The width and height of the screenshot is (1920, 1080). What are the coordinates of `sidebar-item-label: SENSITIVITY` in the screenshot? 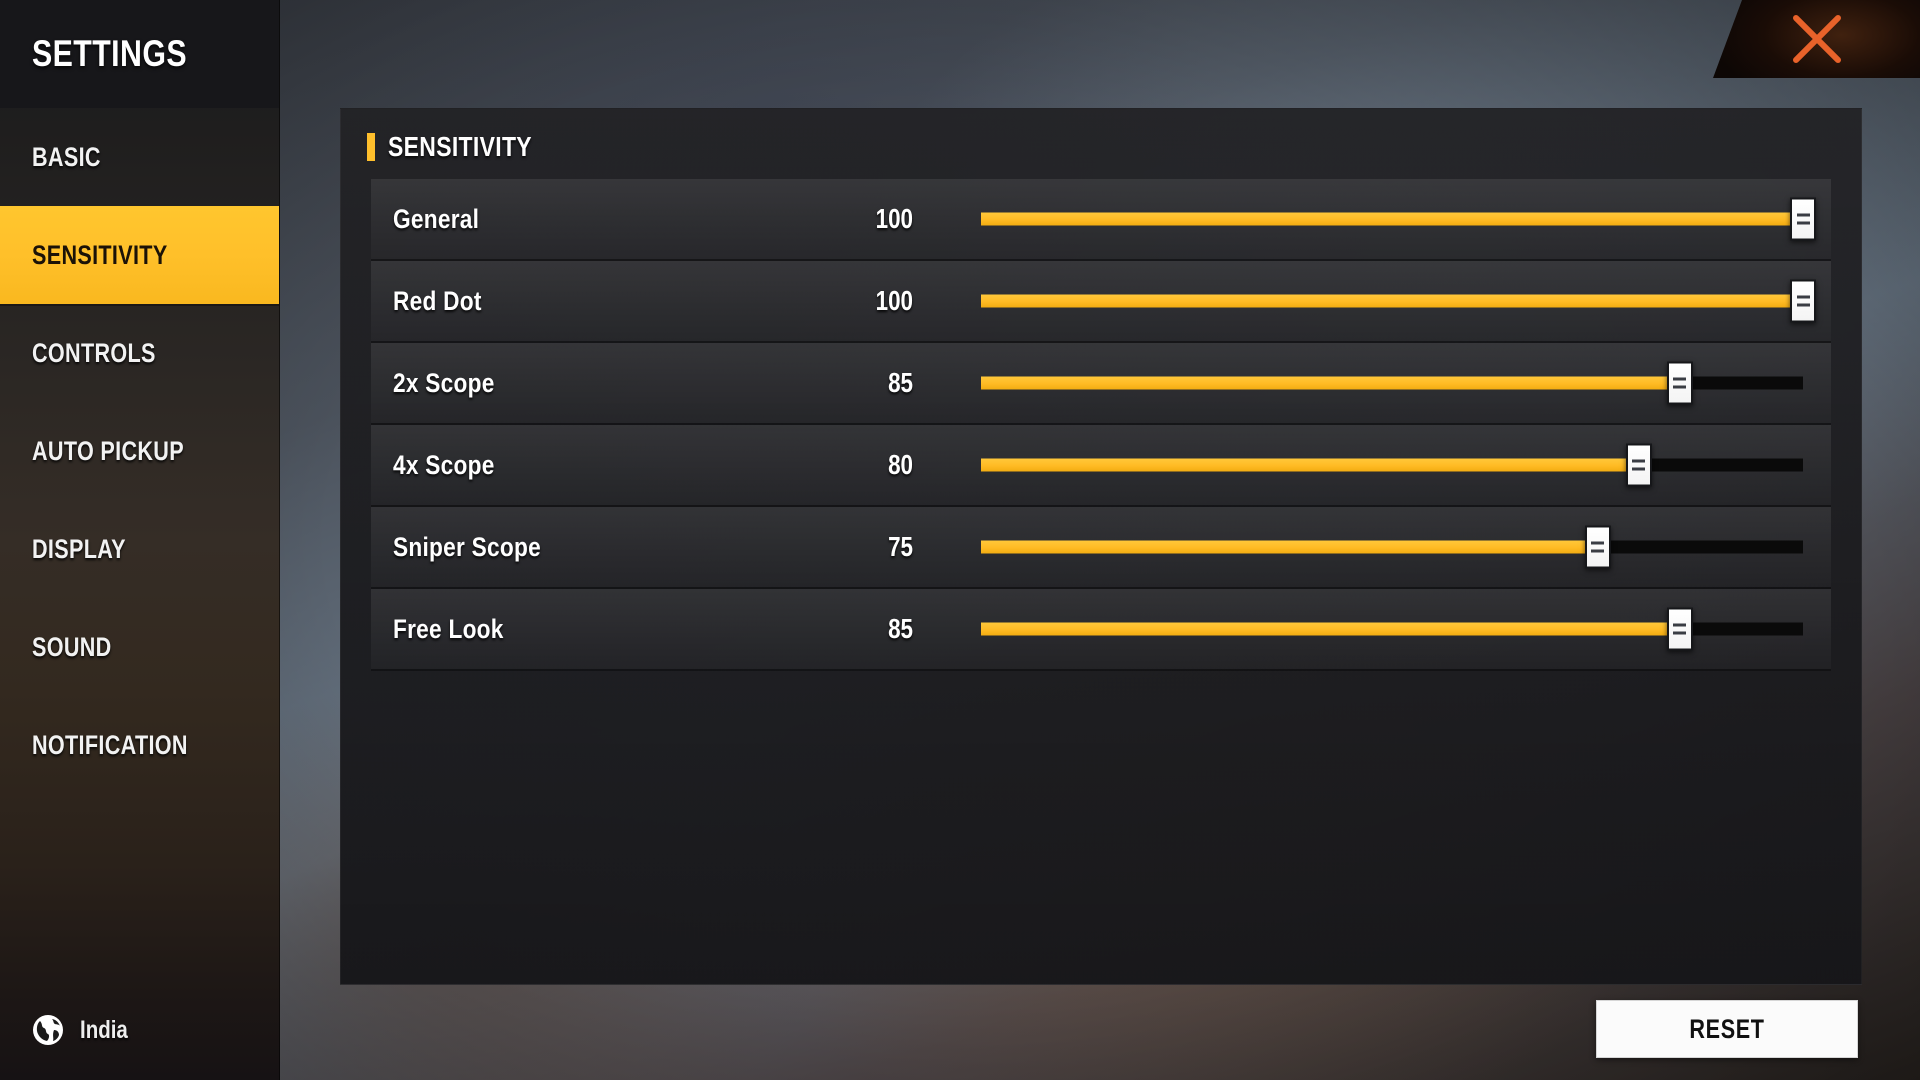 It's located at (100, 254).